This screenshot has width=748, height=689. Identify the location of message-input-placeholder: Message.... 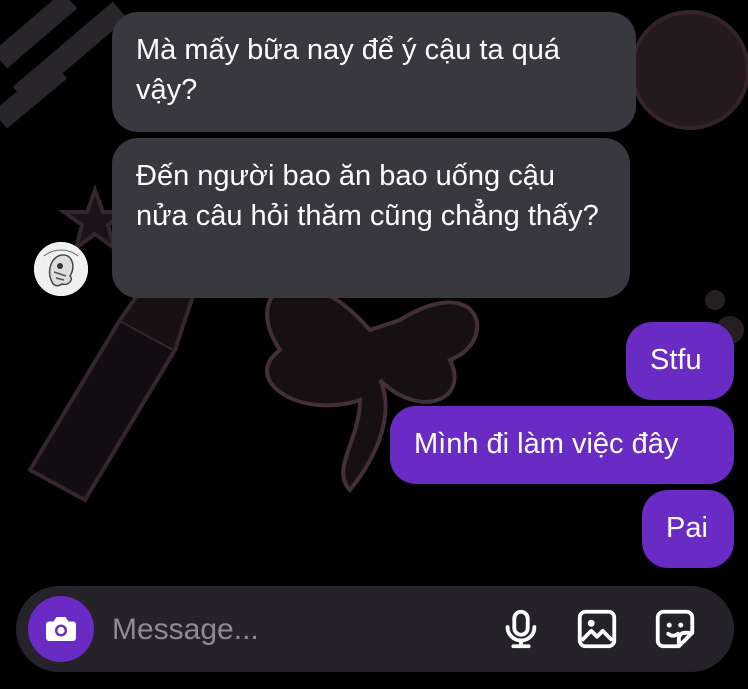
(185, 629).